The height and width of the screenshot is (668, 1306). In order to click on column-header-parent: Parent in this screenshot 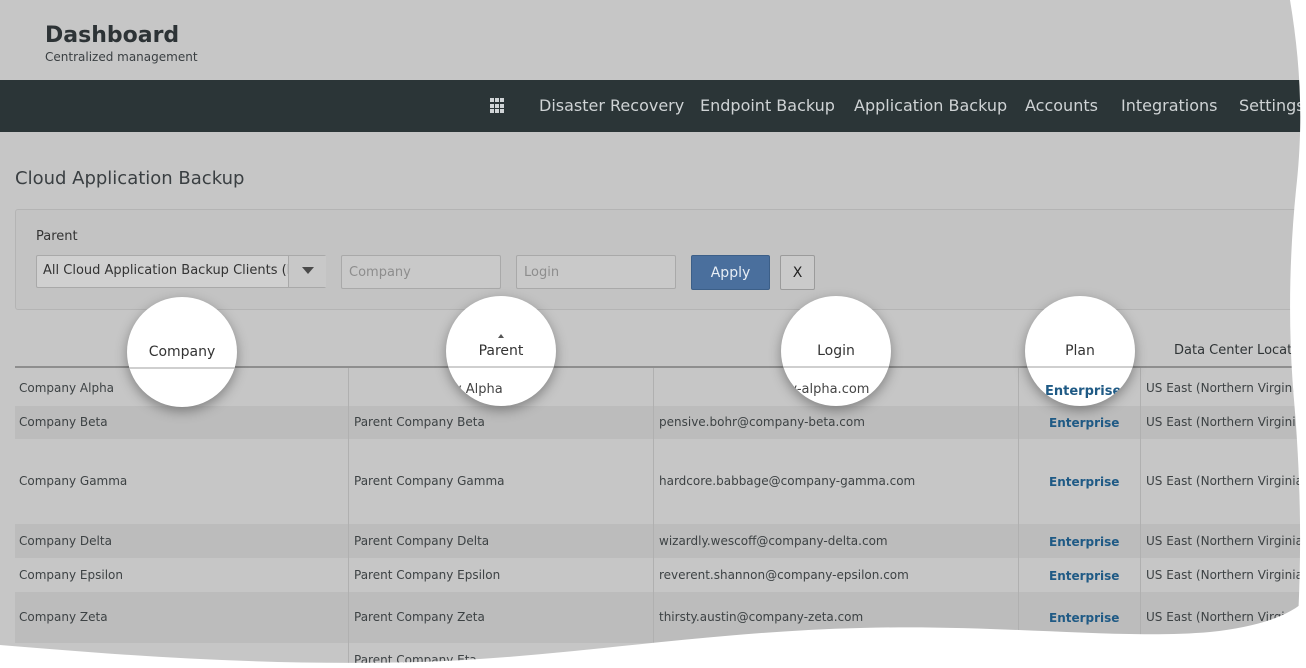, I will do `click(501, 351)`.